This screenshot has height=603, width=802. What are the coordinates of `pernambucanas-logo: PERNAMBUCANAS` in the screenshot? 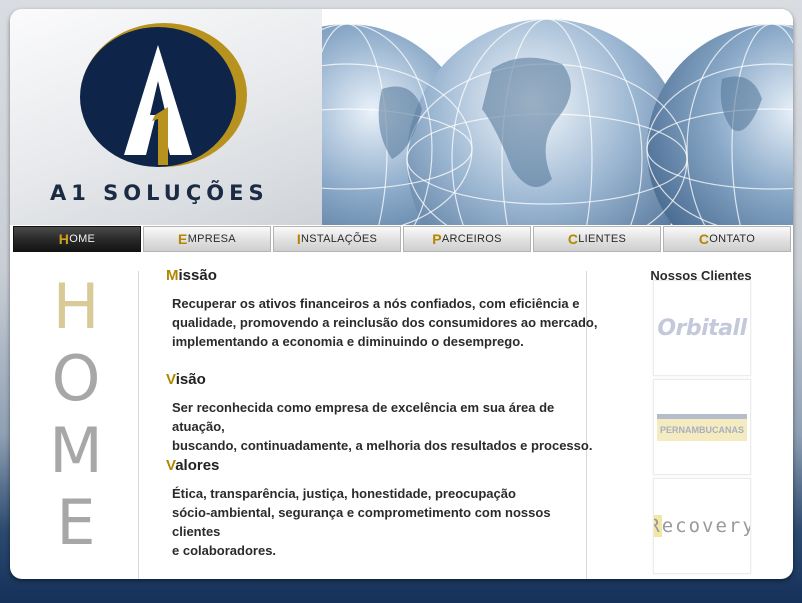 It's located at (702, 427).